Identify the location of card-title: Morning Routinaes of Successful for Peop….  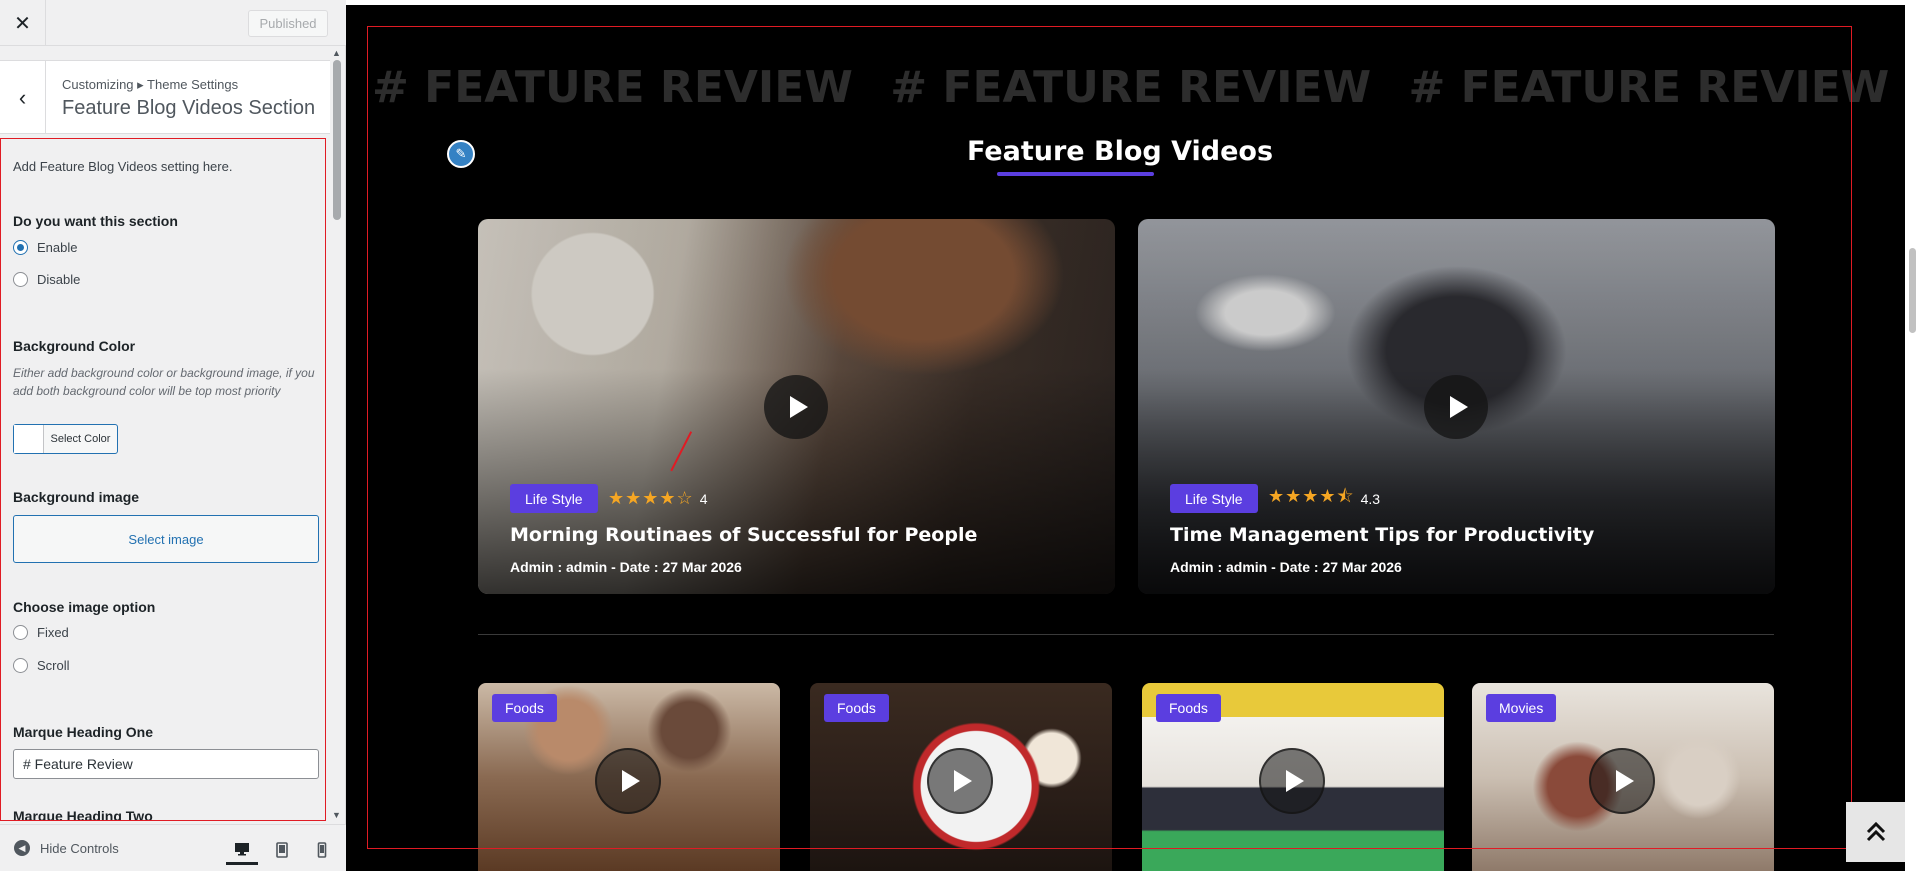
(743, 535).